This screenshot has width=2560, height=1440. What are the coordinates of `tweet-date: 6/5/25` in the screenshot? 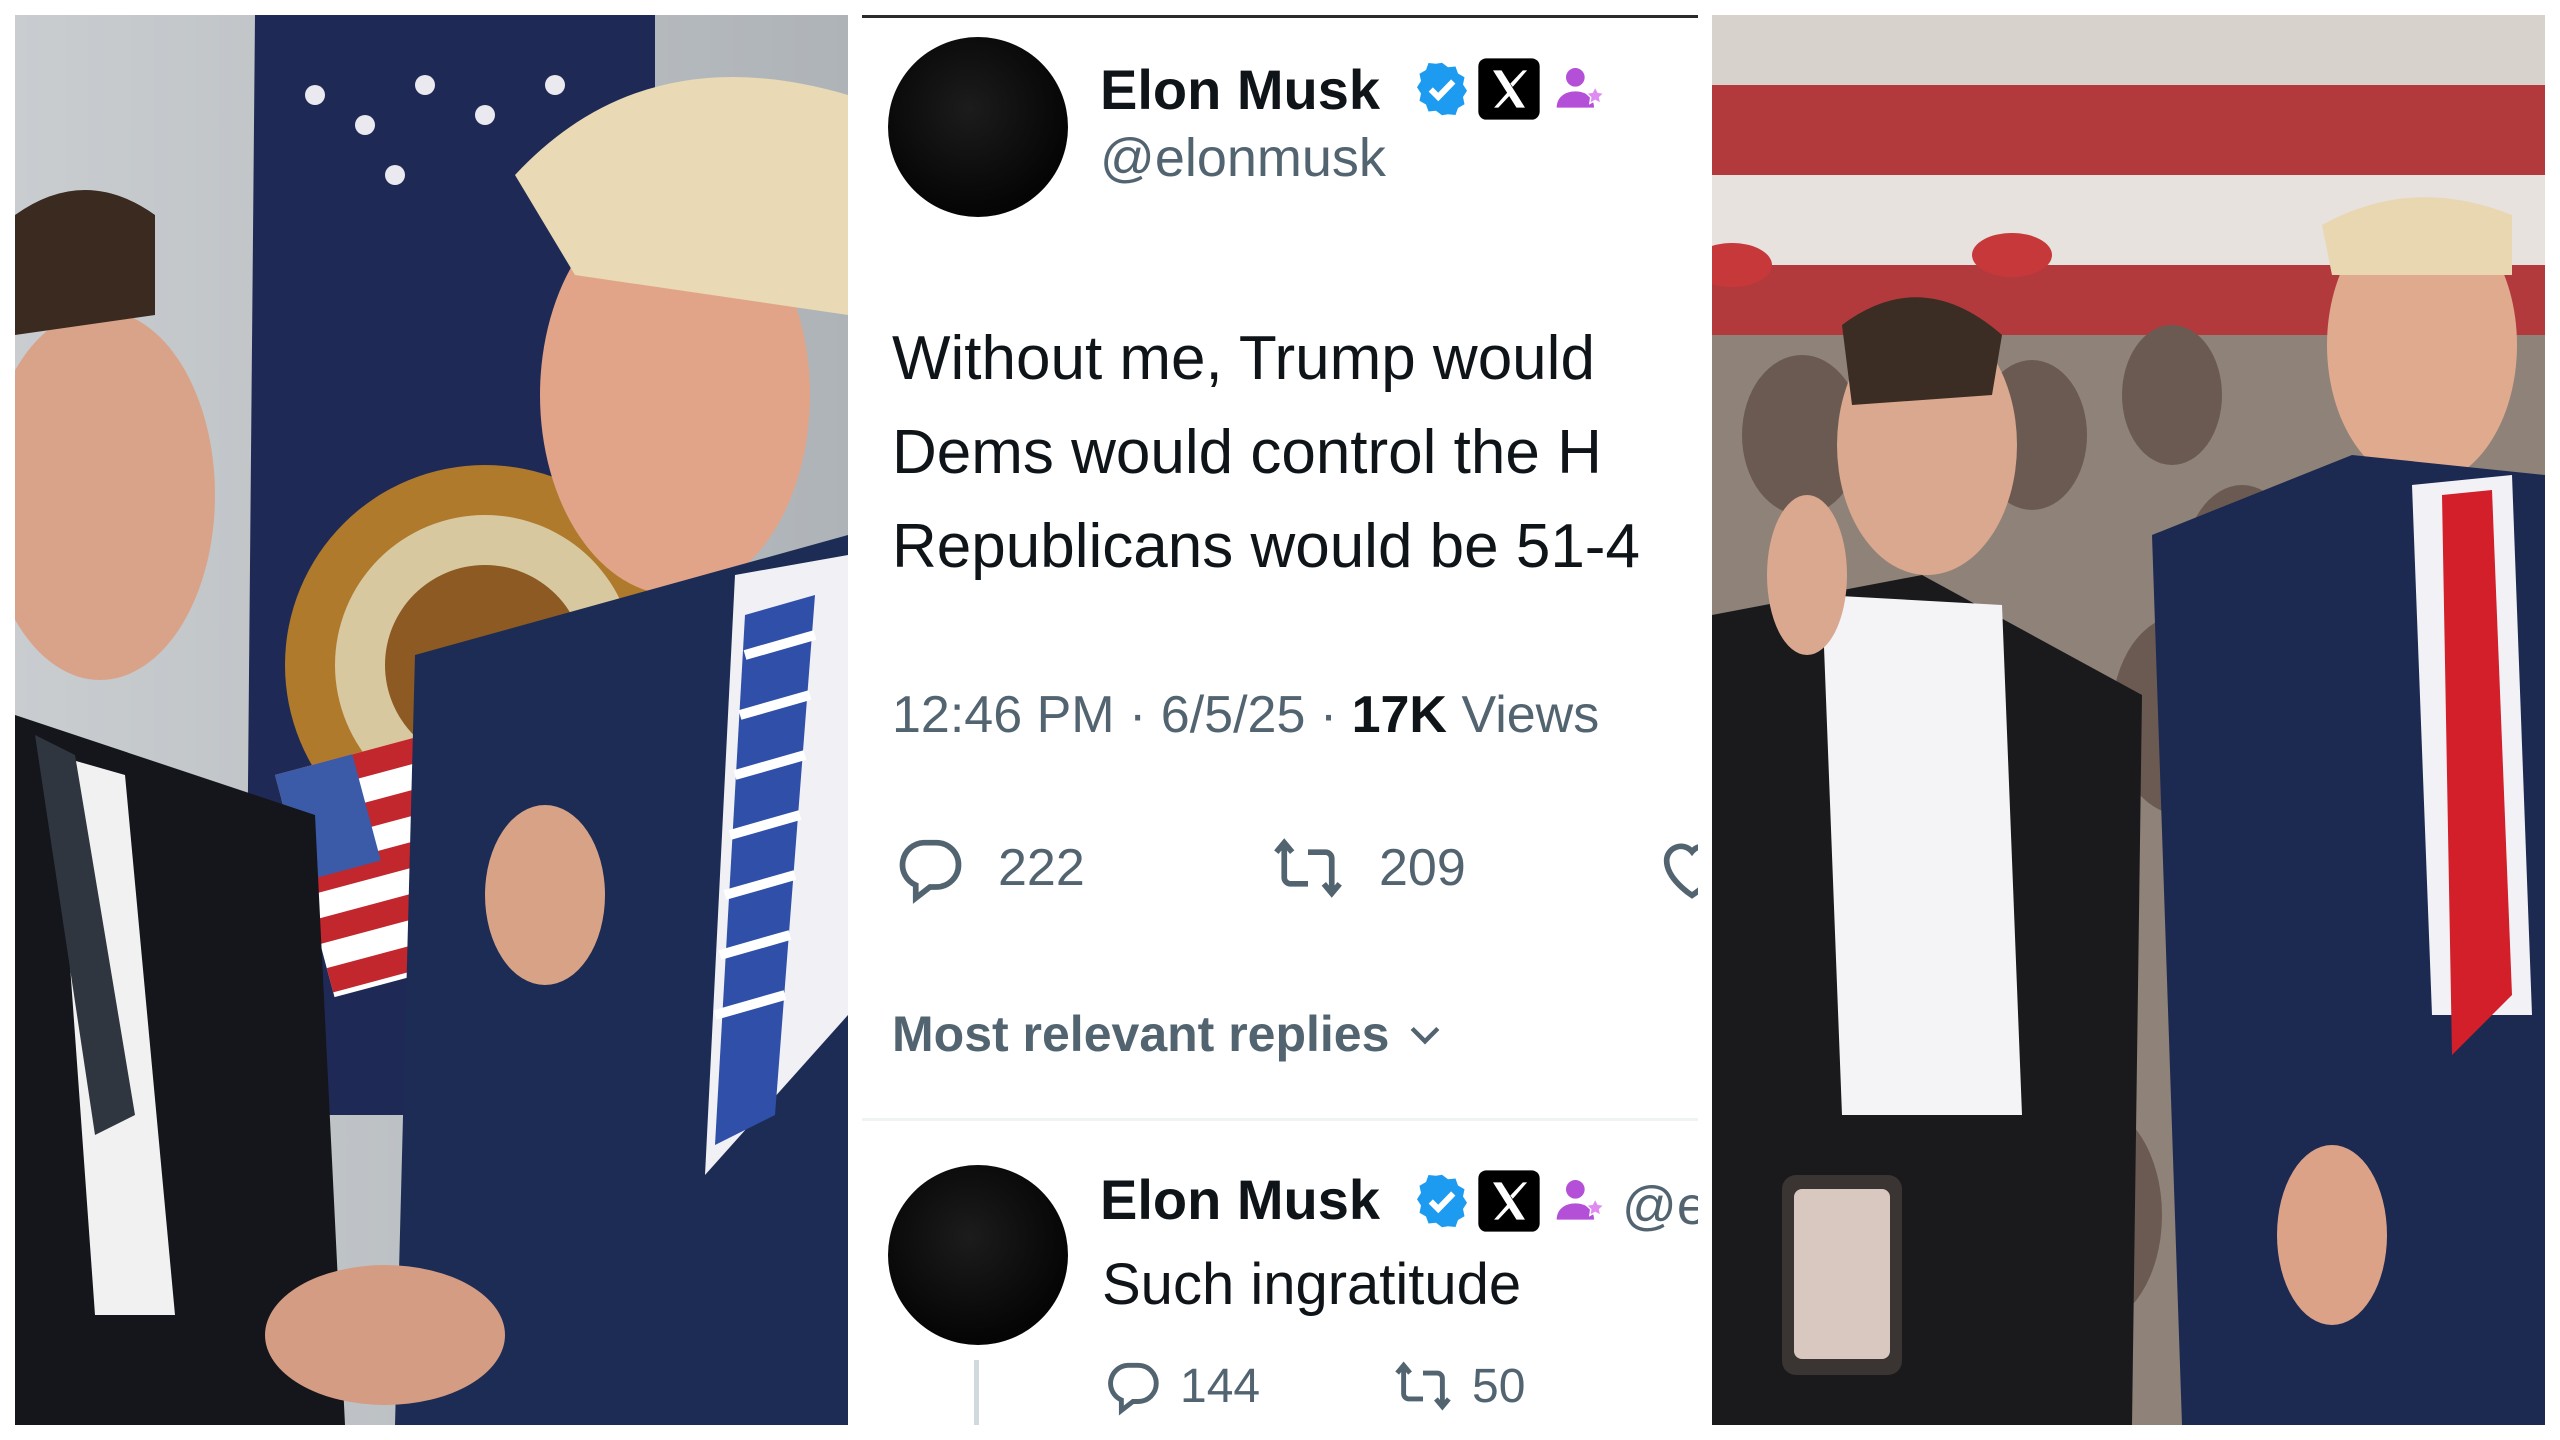 It's located at (1233, 715).